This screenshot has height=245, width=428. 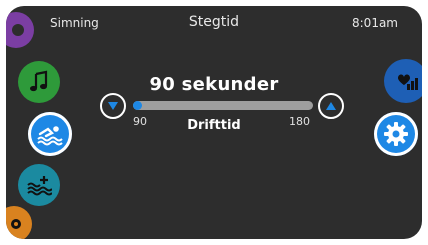 What do you see at coordinates (214, 125) in the screenshot?
I see `setting-label: Drifttid` at bounding box center [214, 125].